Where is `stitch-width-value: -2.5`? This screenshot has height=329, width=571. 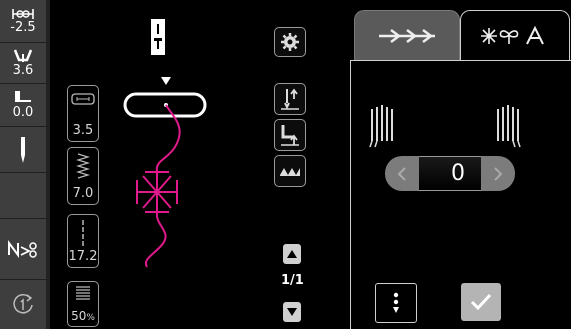
stitch-width-value: -2.5 is located at coordinates (23, 27).